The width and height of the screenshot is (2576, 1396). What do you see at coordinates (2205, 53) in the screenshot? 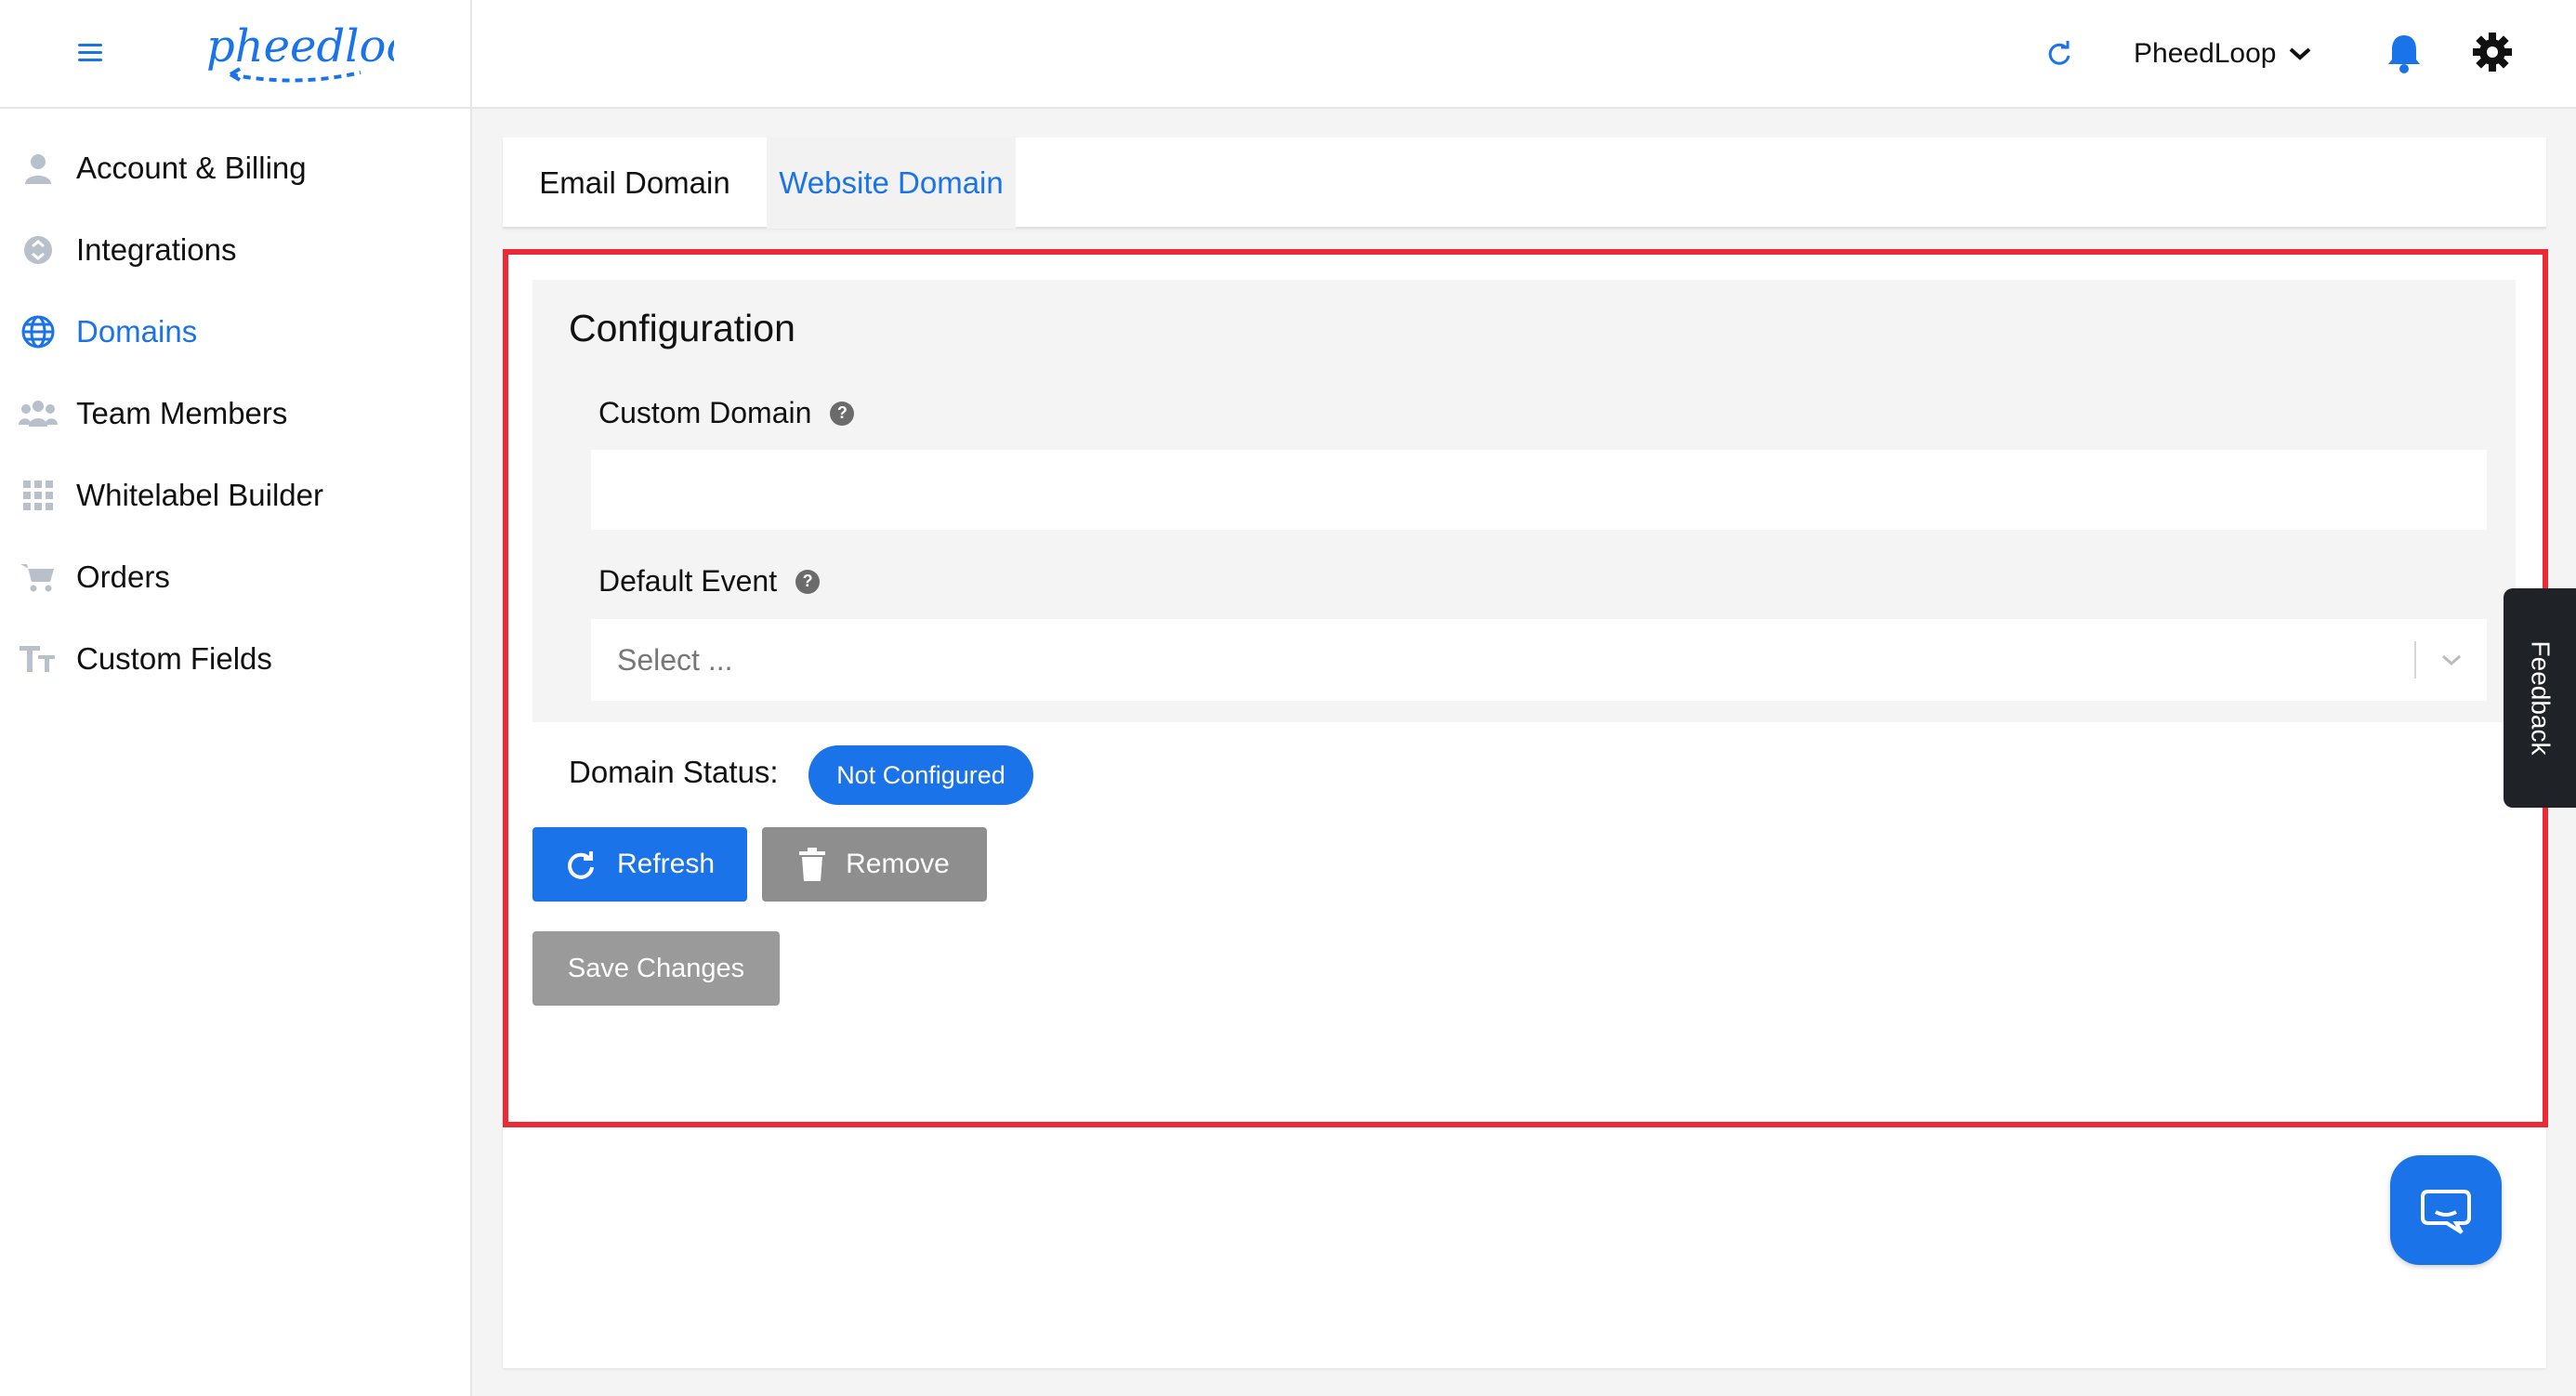
I see `org-name: PheedLoop` at bounding box center [2205, 53].